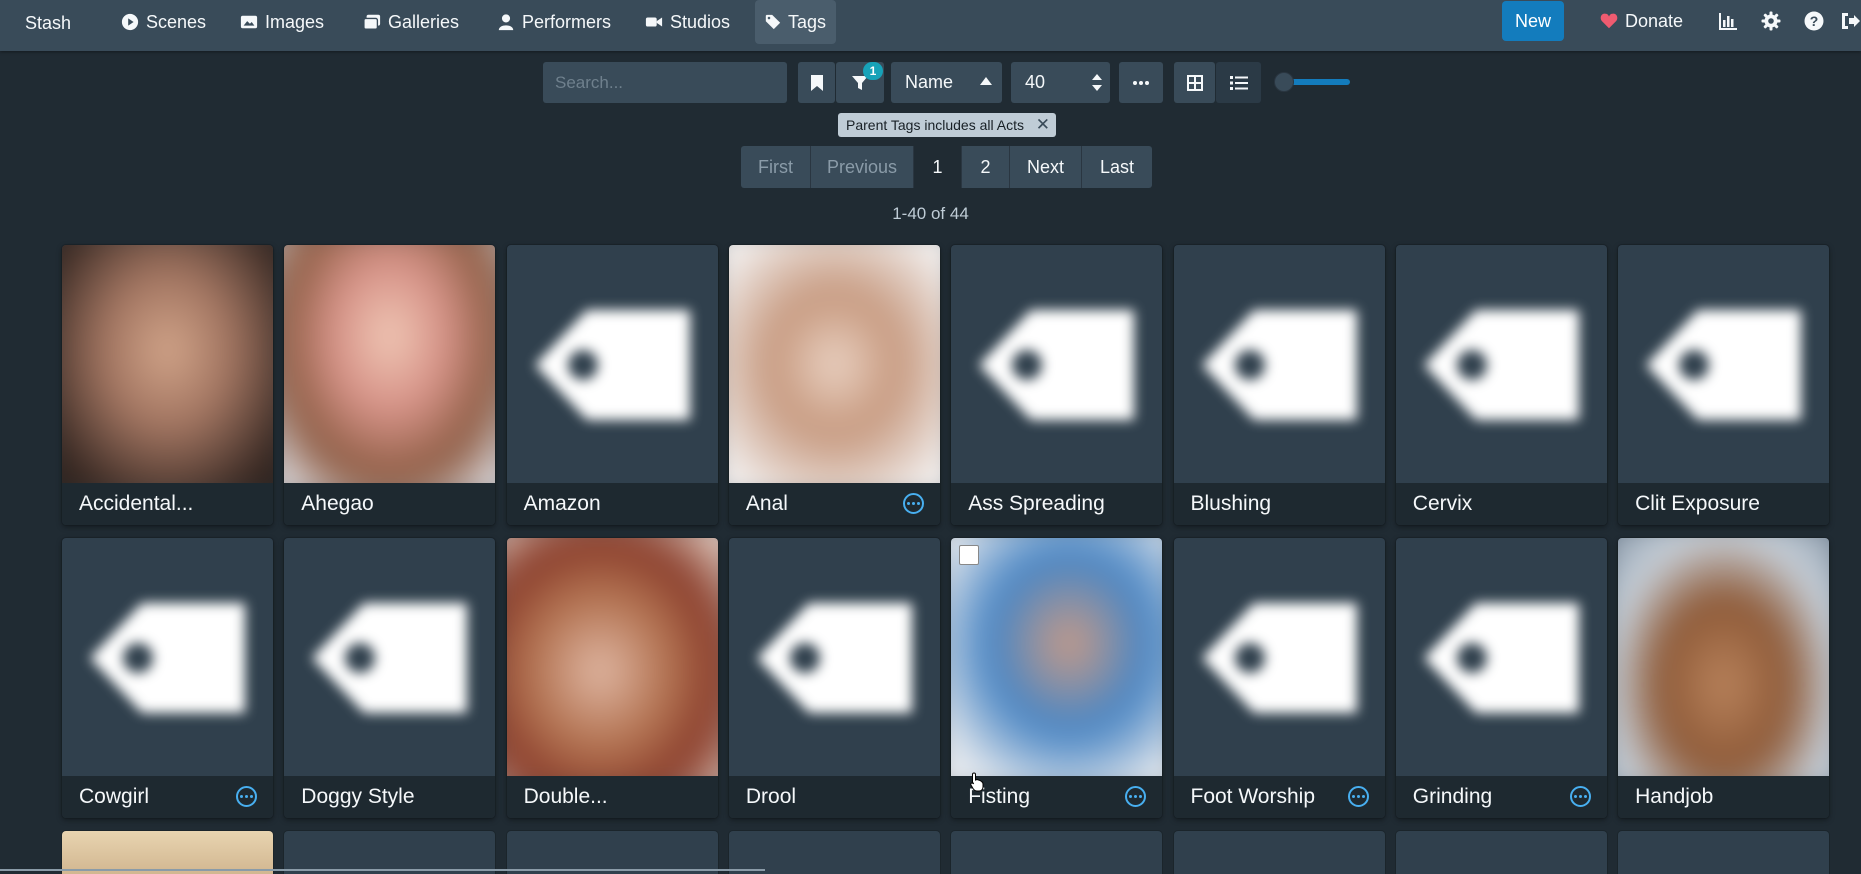 The height and width of the screenshot is (874, 1861). I want to click on list-view-button, so click(1238, 82).